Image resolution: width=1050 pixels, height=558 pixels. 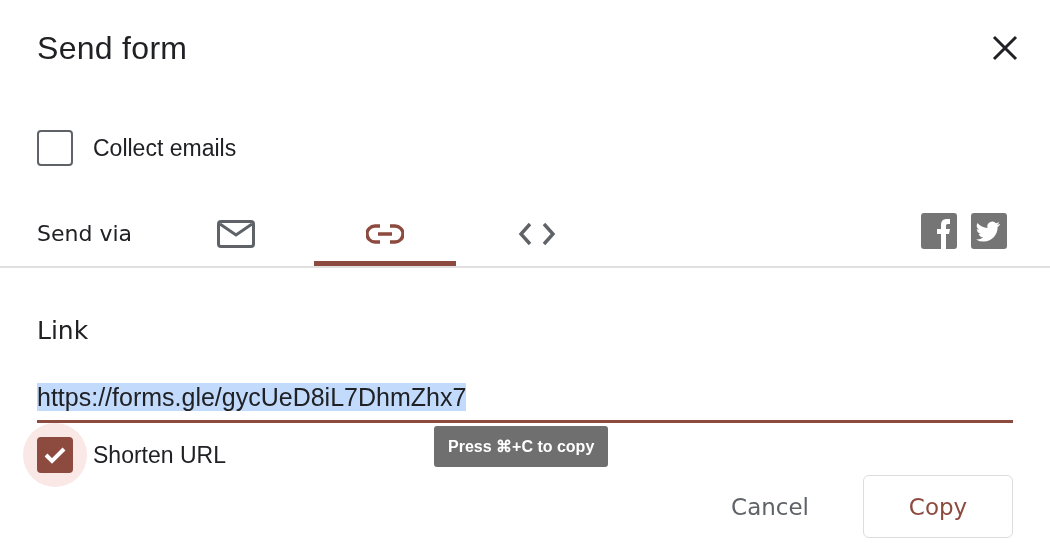 I want to click on facebook-icon, so click(x=939, y=231).